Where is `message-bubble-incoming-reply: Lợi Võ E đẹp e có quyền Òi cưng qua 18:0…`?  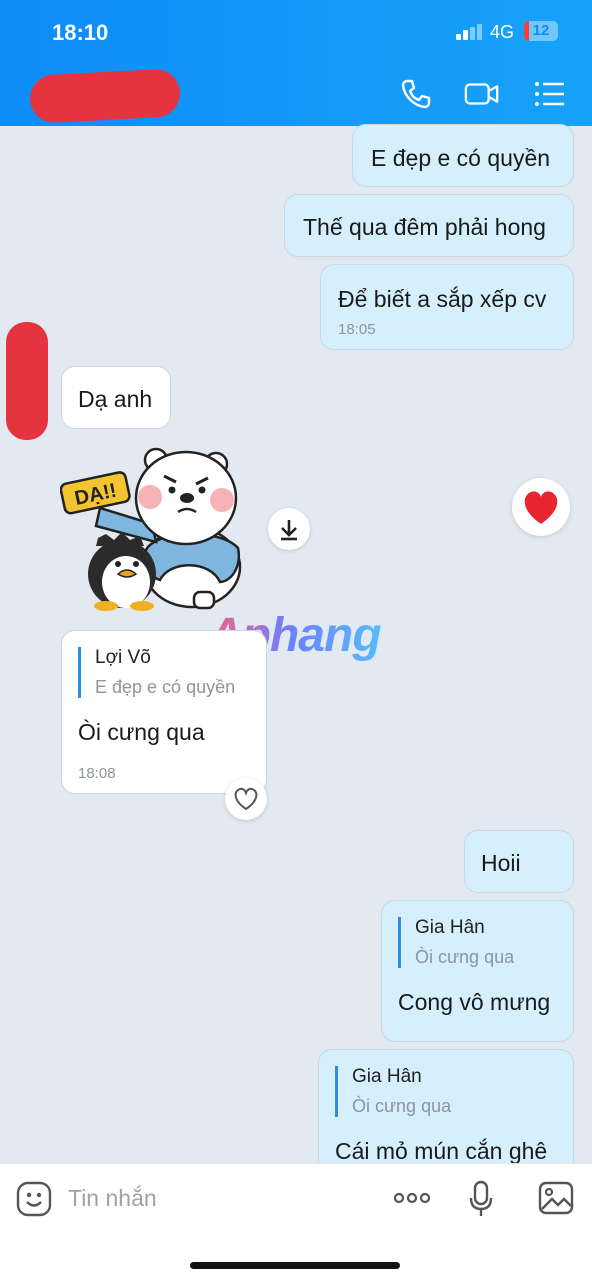 message-bubble-incoming-reply: Lợi Võ E đẹp e có quyền Òi cưng qua 18:0… is located at coordinates (164, 712).